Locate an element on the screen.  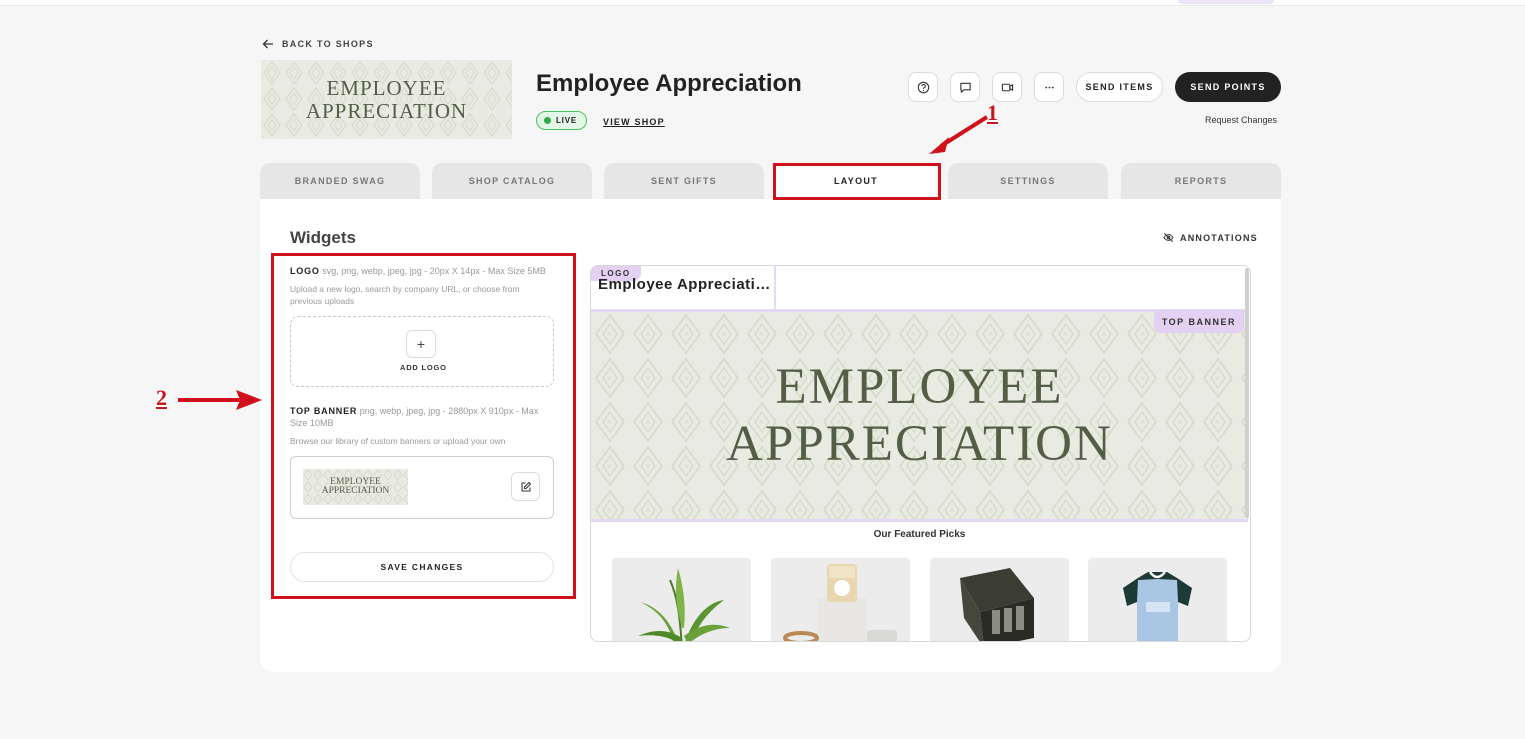
top-banner-thumbnail: EMPLOYEE APPRECIATION is located at coordinates (355, 487).